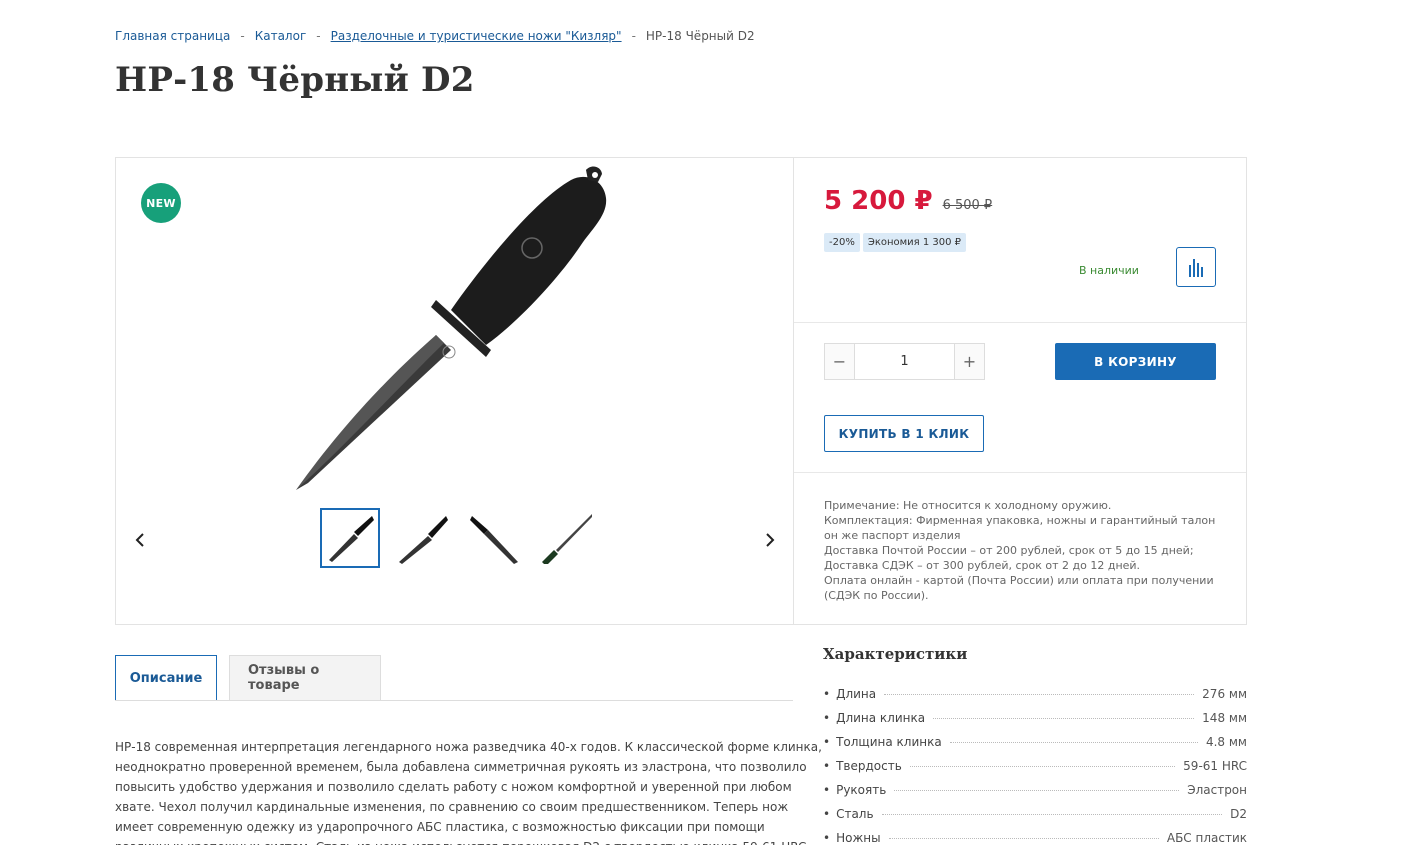 This screenshot has width=1406, height=845. I want to click on discount-tag: -20%, so click(842, 242).